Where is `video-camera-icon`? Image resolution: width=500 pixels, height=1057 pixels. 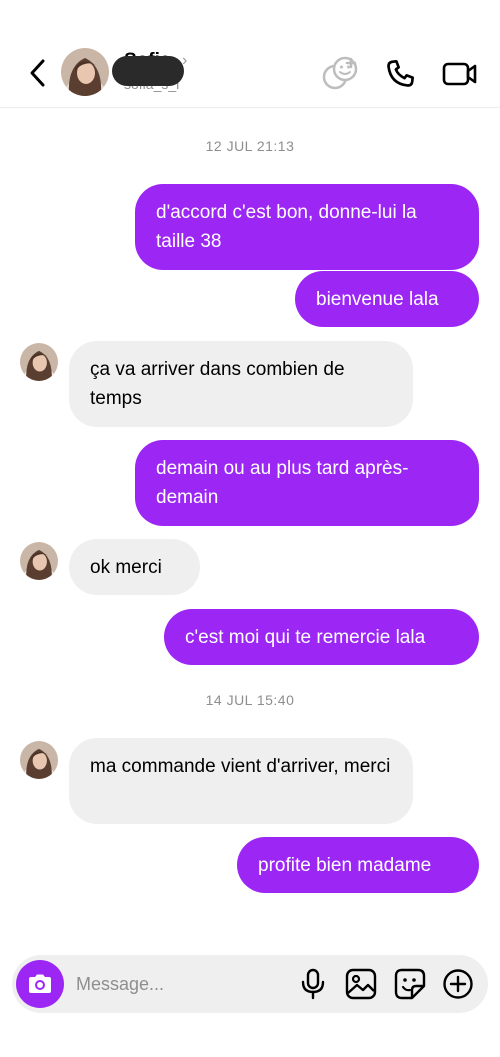 video-camera-icon is located at coordinates (459, 74).